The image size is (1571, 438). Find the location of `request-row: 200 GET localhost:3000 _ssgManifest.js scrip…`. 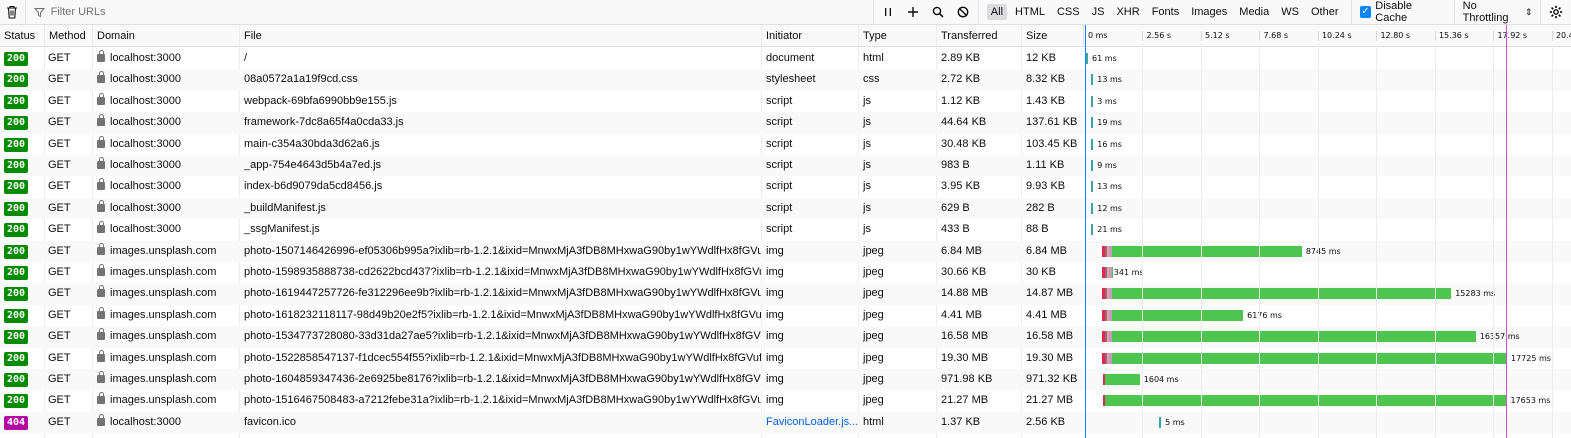

request-row: 200 GET localhost:3000 _ssgManifest.js scrip… is located at coordinates (785, 229).